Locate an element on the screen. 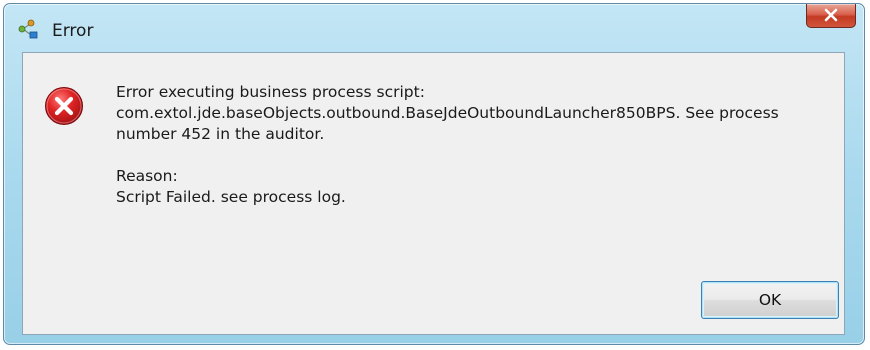  dialog-title: Error is located at coordinates (73, 31).